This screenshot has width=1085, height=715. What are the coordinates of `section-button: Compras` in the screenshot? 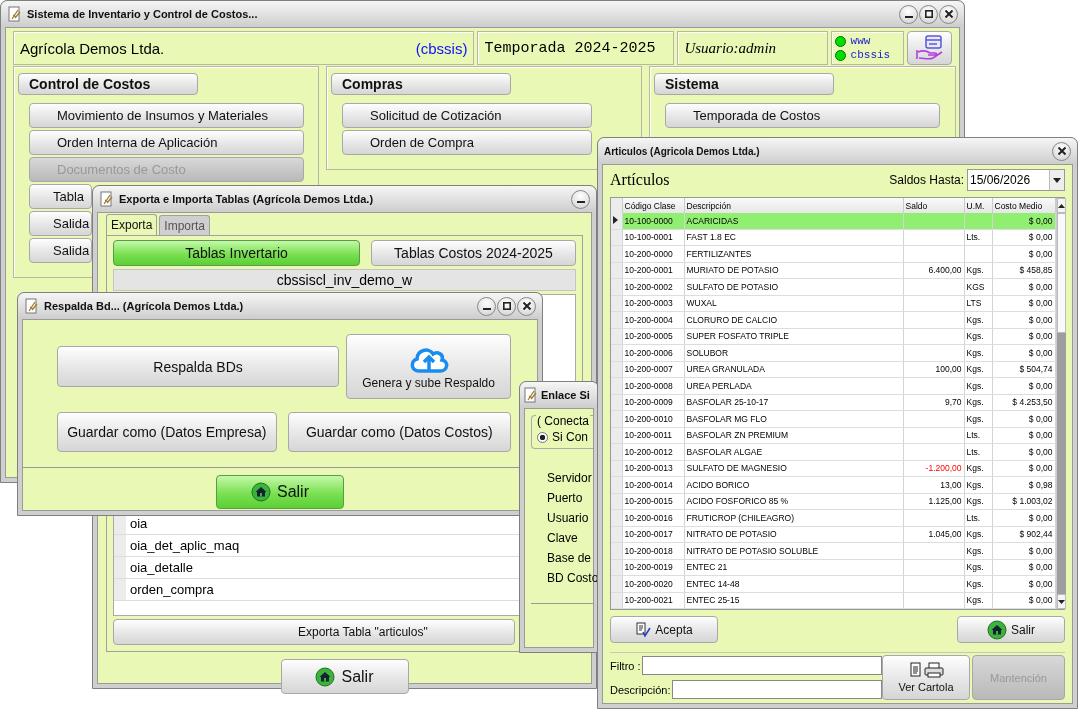 It's located at (421, 84).